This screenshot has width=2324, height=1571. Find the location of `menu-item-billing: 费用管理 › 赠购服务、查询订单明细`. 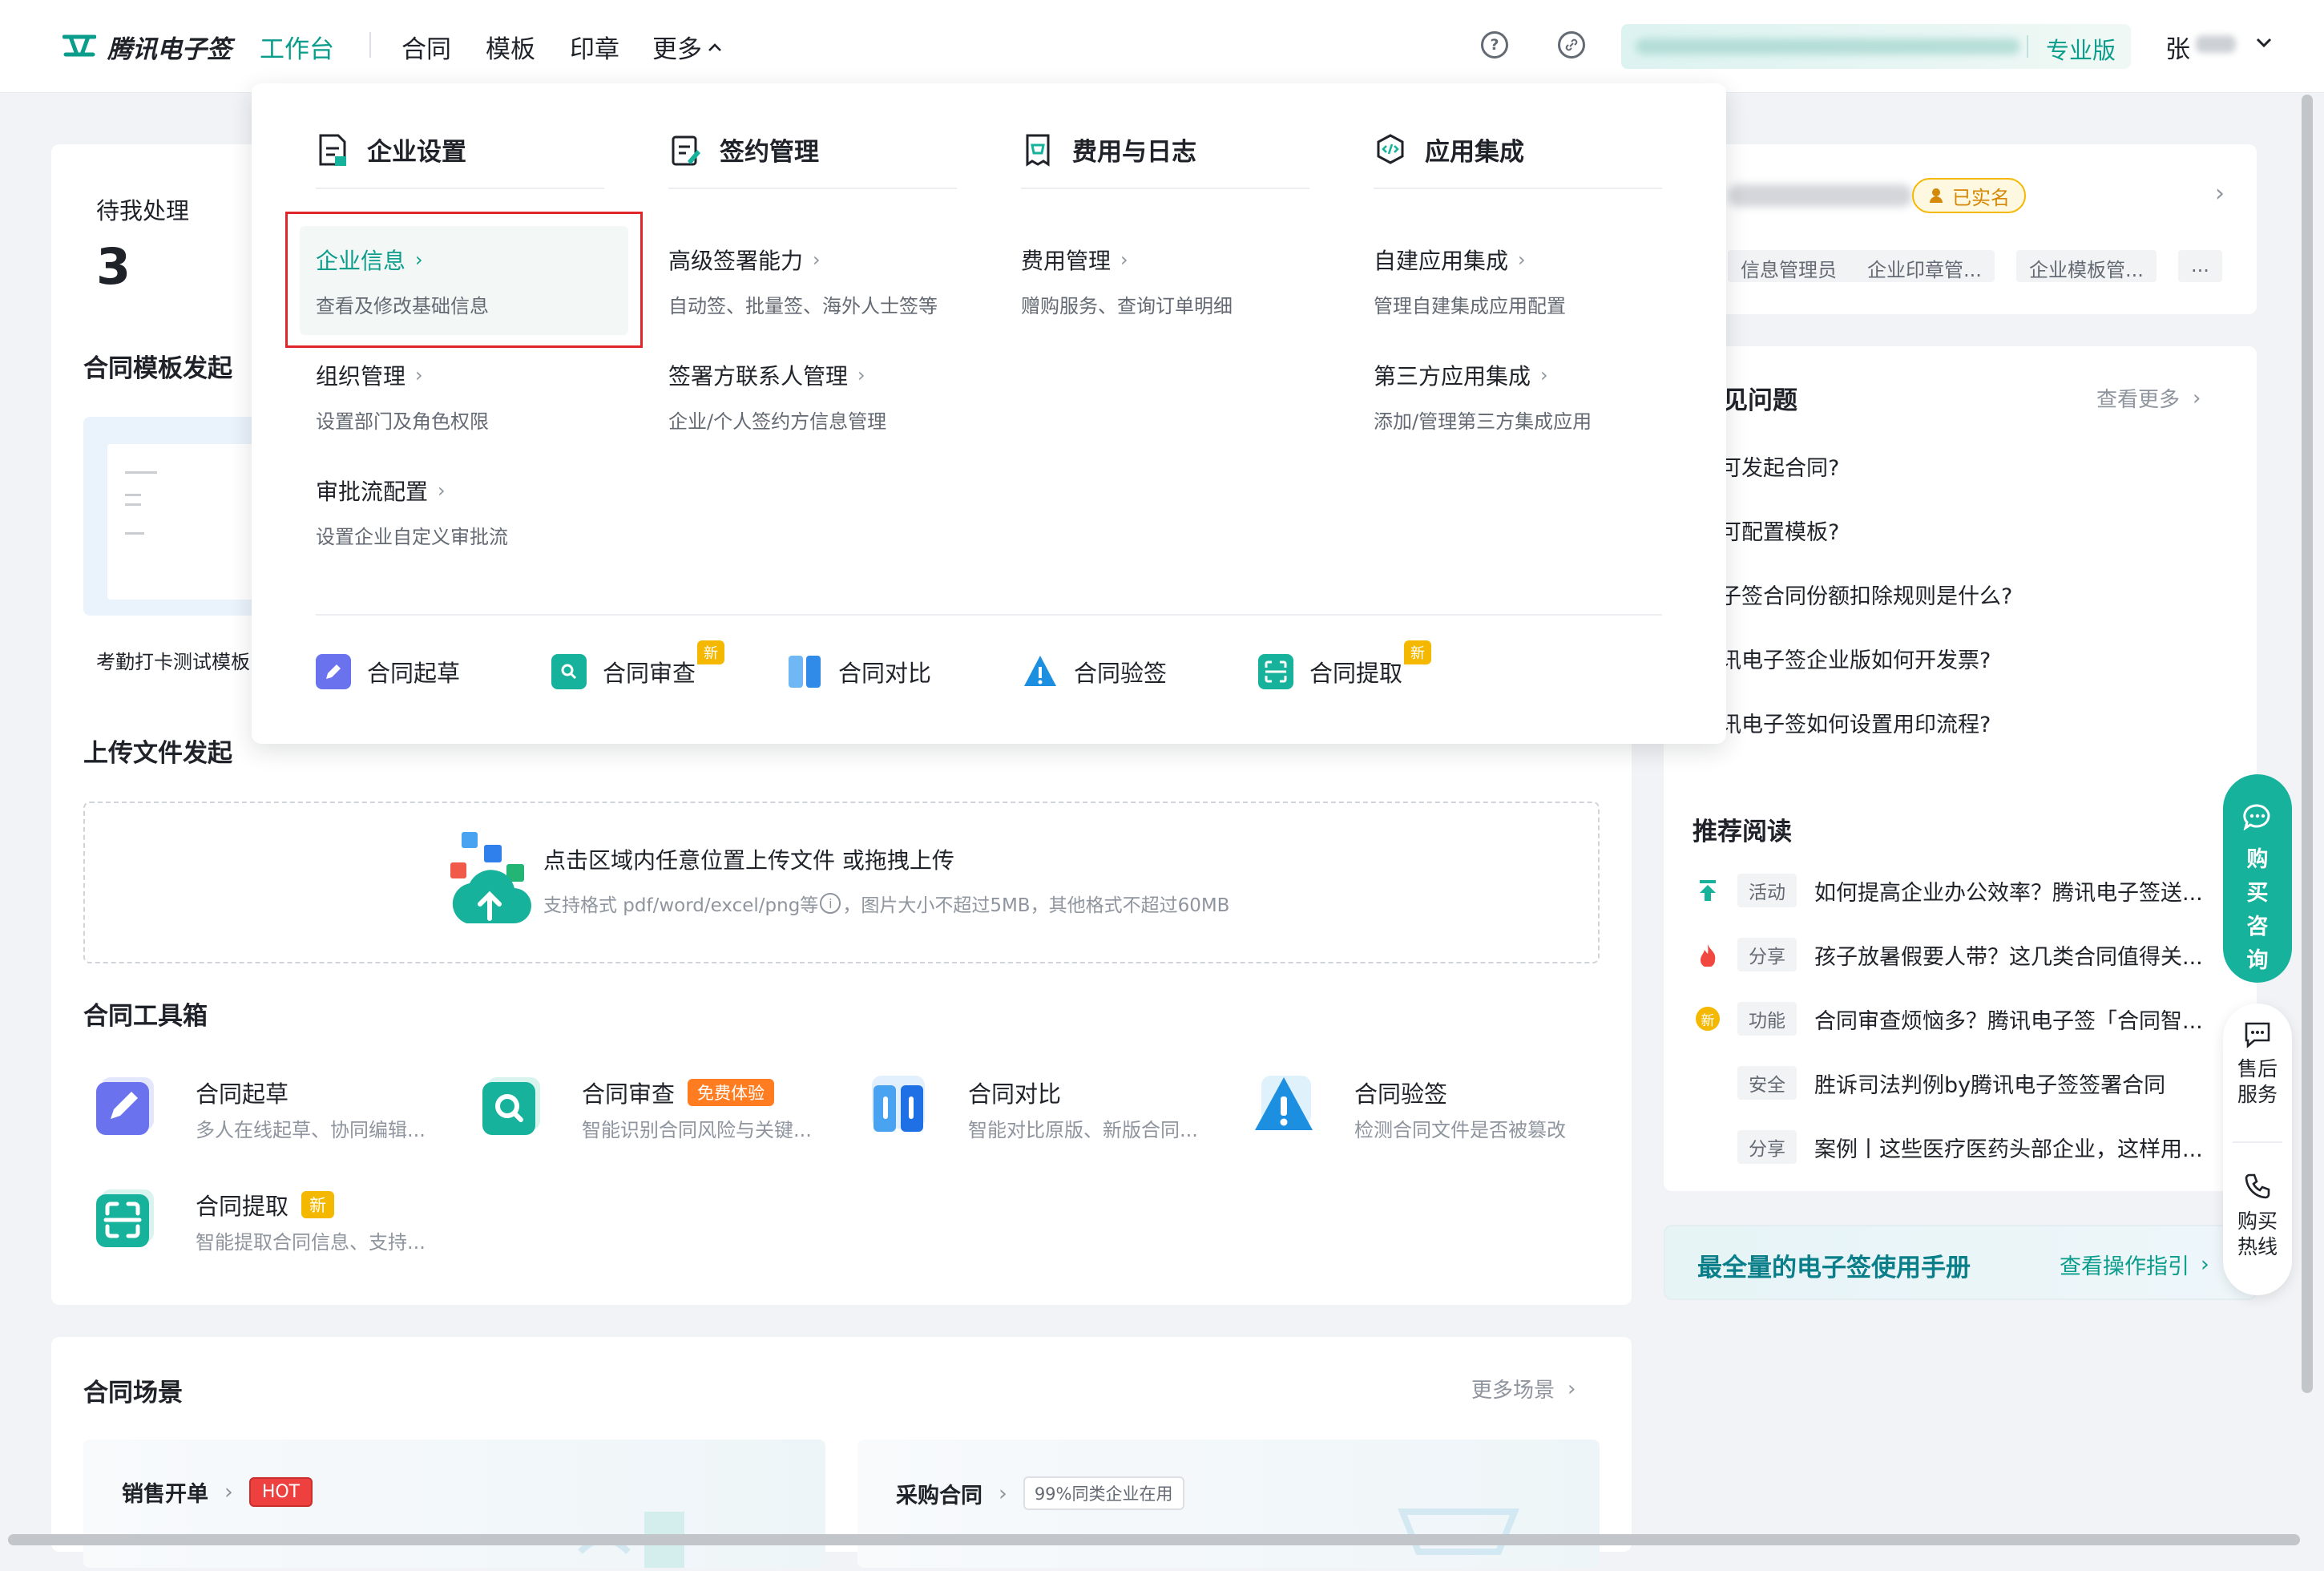

menu-item-billing: 费用管理 › 赠购服务、查询订单明细 is located at coordinates (1127, 281).